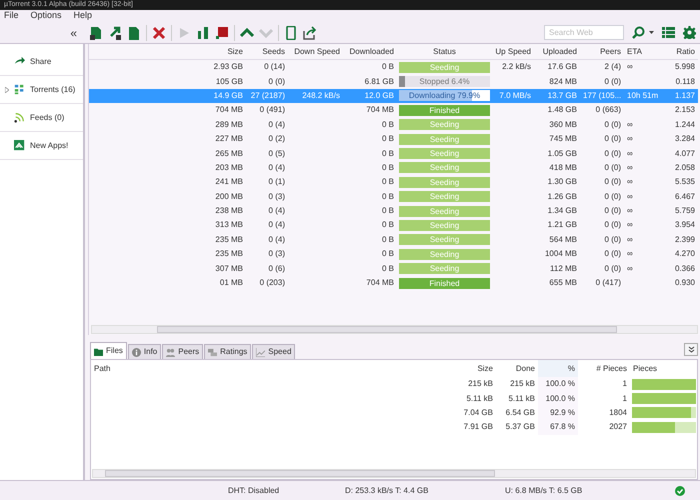 This screenshot has width=700, height=500. What do you see at coordinates (642, 95) in the screenshot?
I see `table-cell: 10h 51m` at bounding box center [642, 95].